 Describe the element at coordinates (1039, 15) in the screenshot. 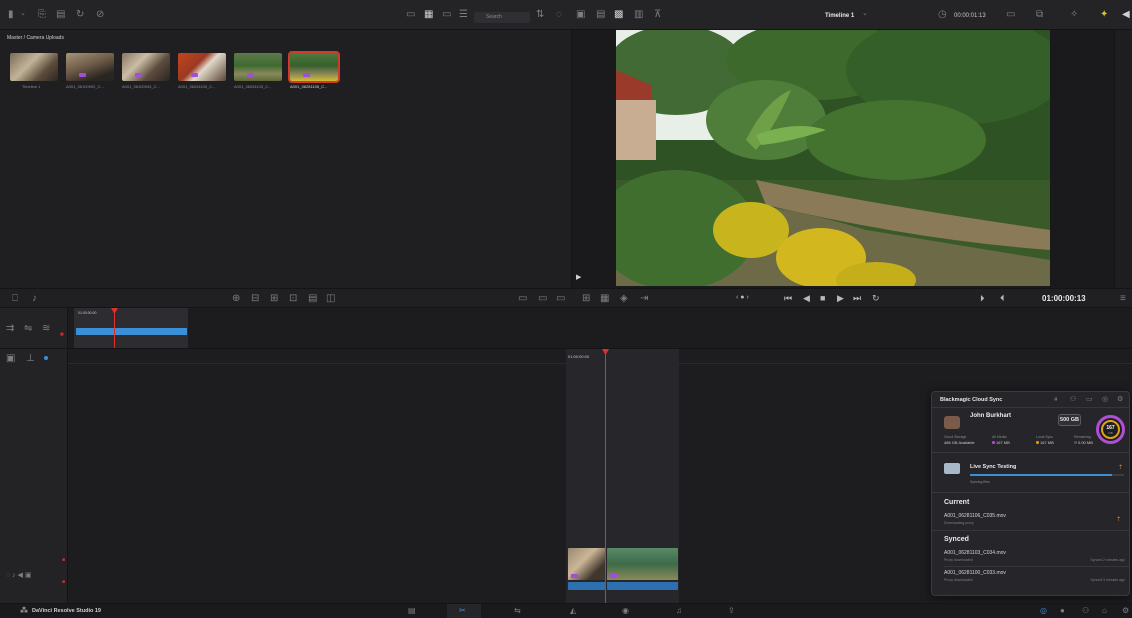

I see `display-icon: ⧉` at that location.